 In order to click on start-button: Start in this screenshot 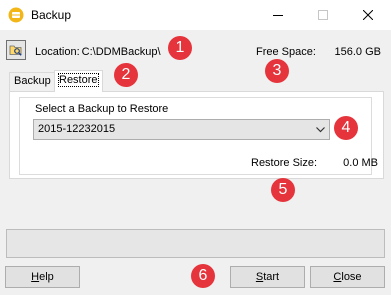, I will do `click(267, 277)`.